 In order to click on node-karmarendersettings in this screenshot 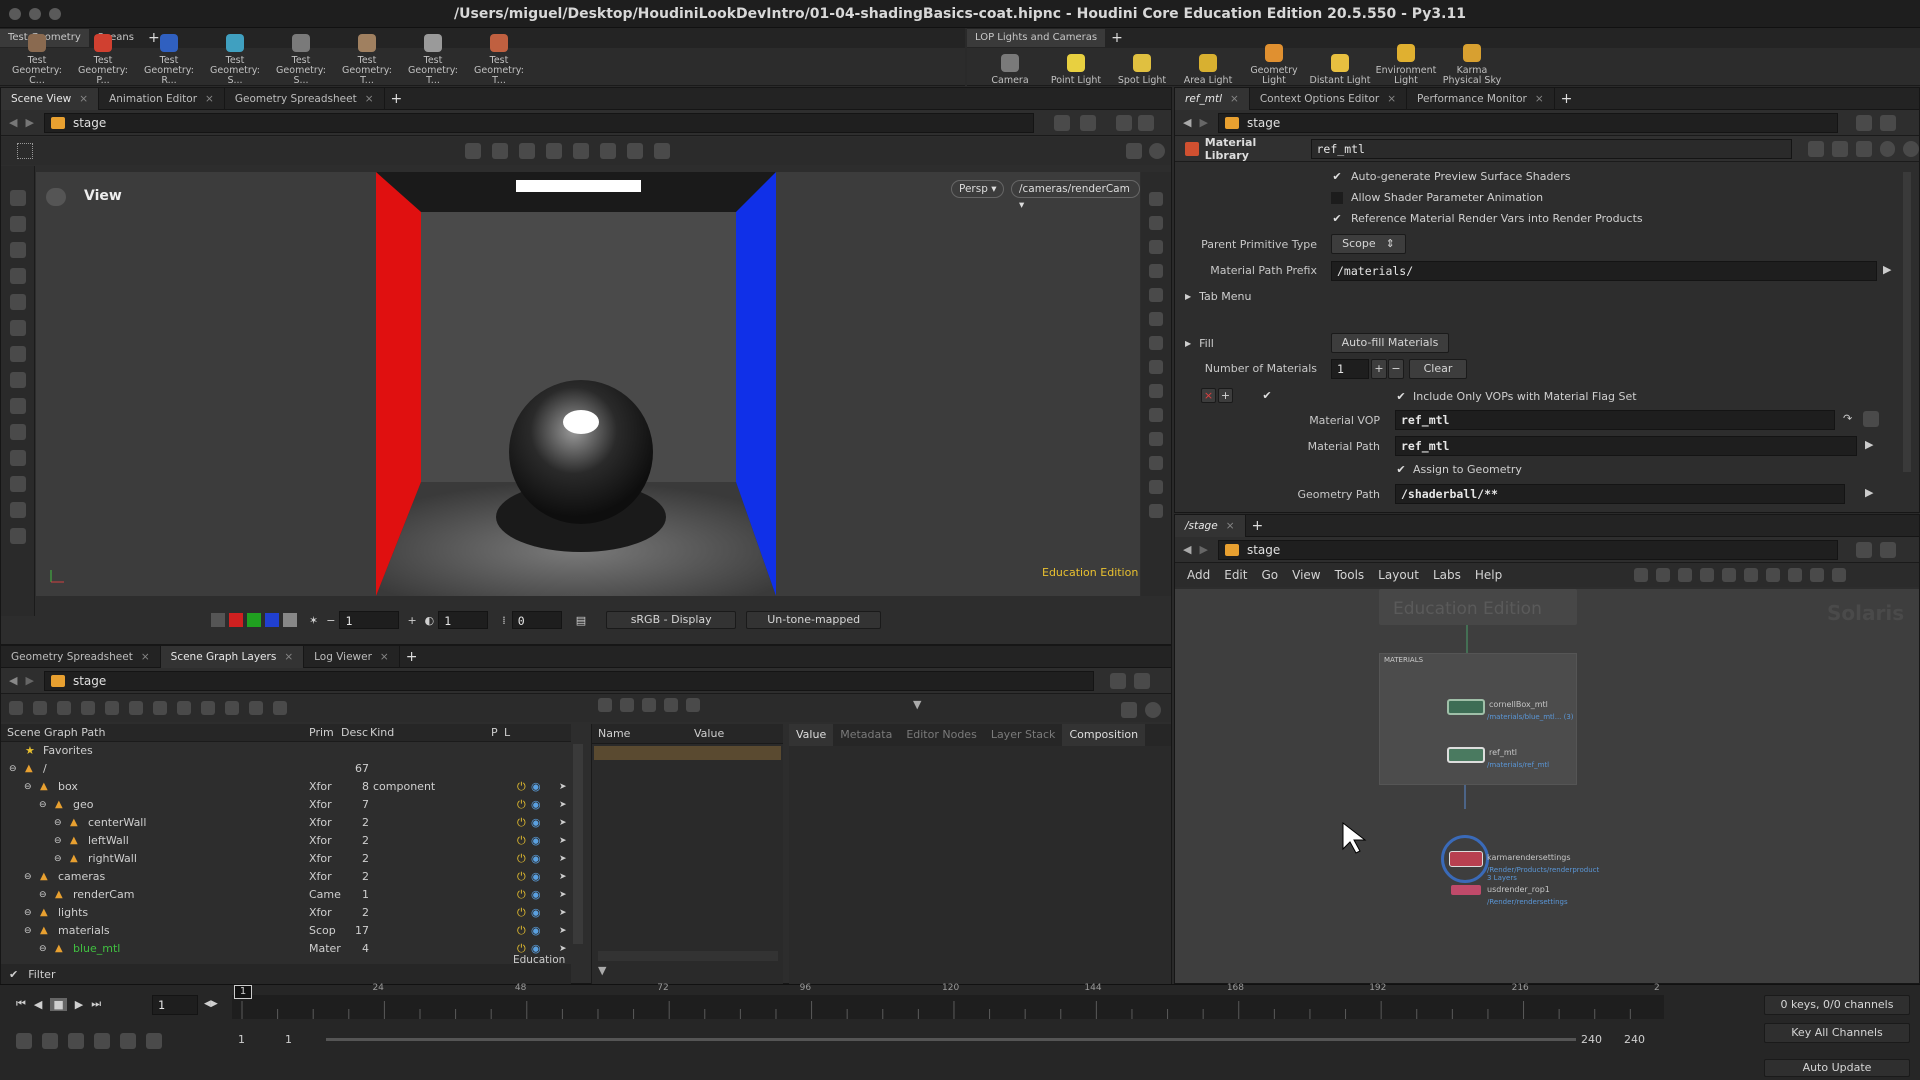, I will do `click(1466, 859)`.